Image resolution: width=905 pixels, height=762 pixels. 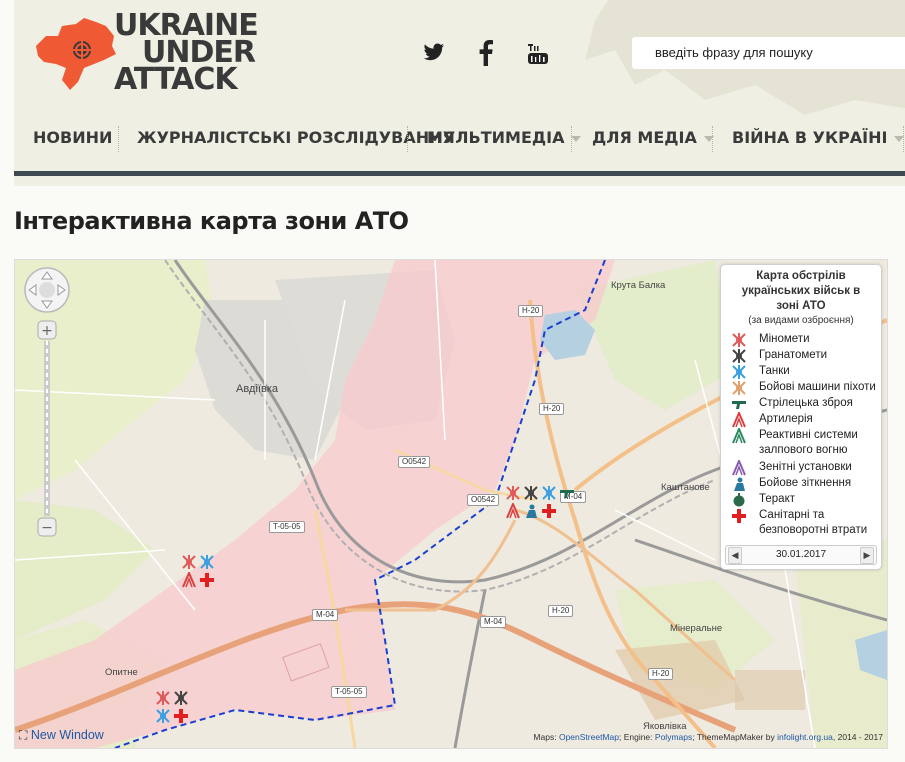 I want to click on legend-item-label: Гранатомети, so click(x=793, y=355).